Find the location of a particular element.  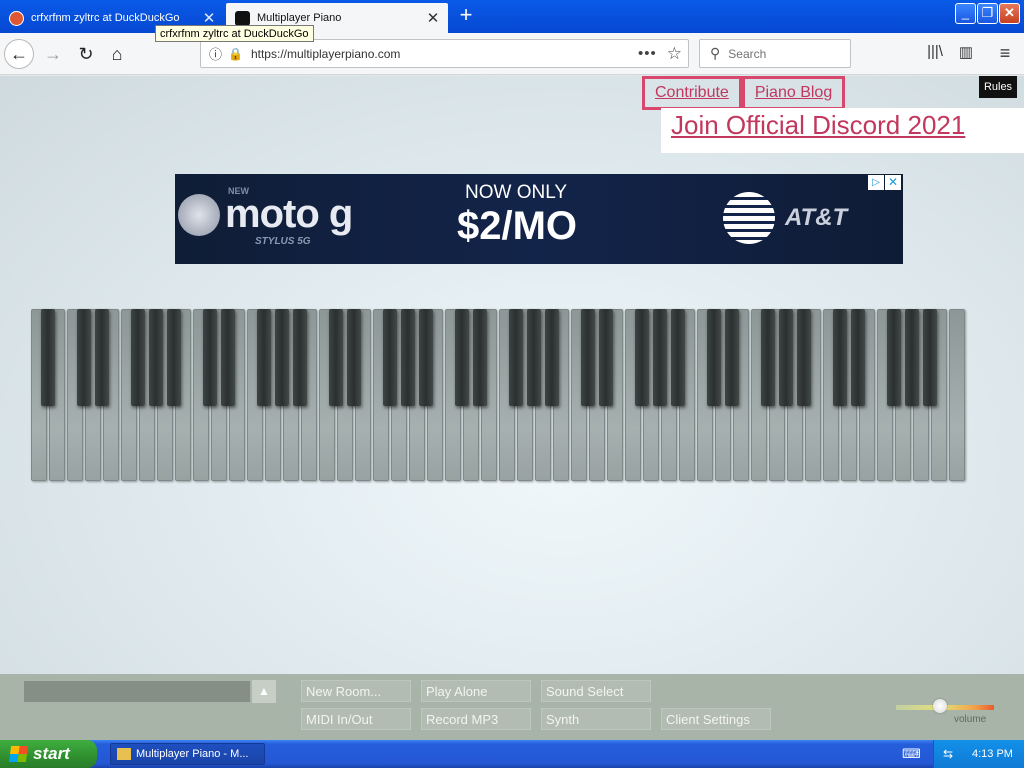

start-button: start is located at coordinates (48, 754).